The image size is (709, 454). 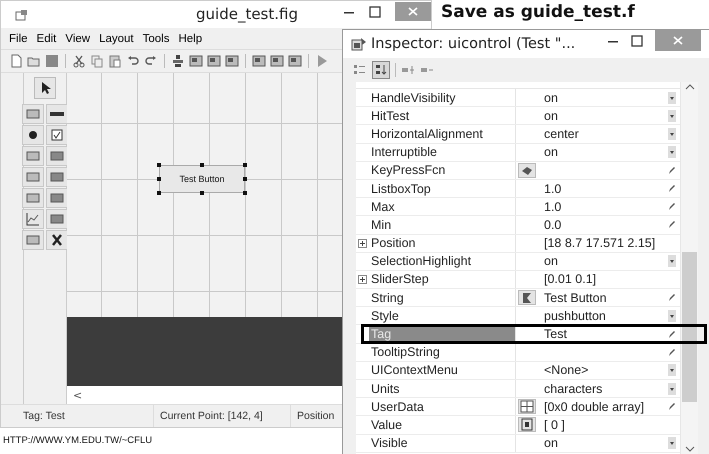 I want to click on property-name: UserData, so click(x=442, y=407).